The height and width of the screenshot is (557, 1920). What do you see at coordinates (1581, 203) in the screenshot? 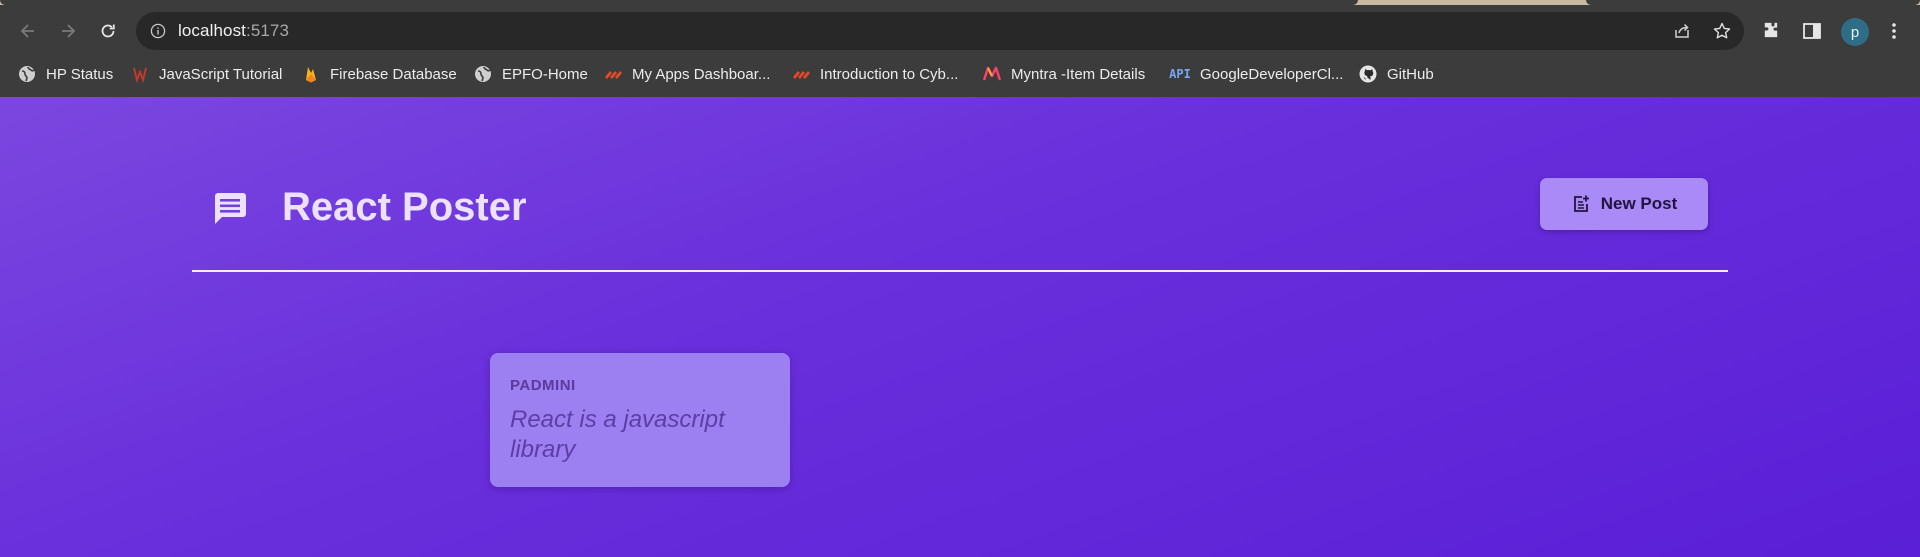
I see `post-add-icon` at bounding box center [1581, 203].